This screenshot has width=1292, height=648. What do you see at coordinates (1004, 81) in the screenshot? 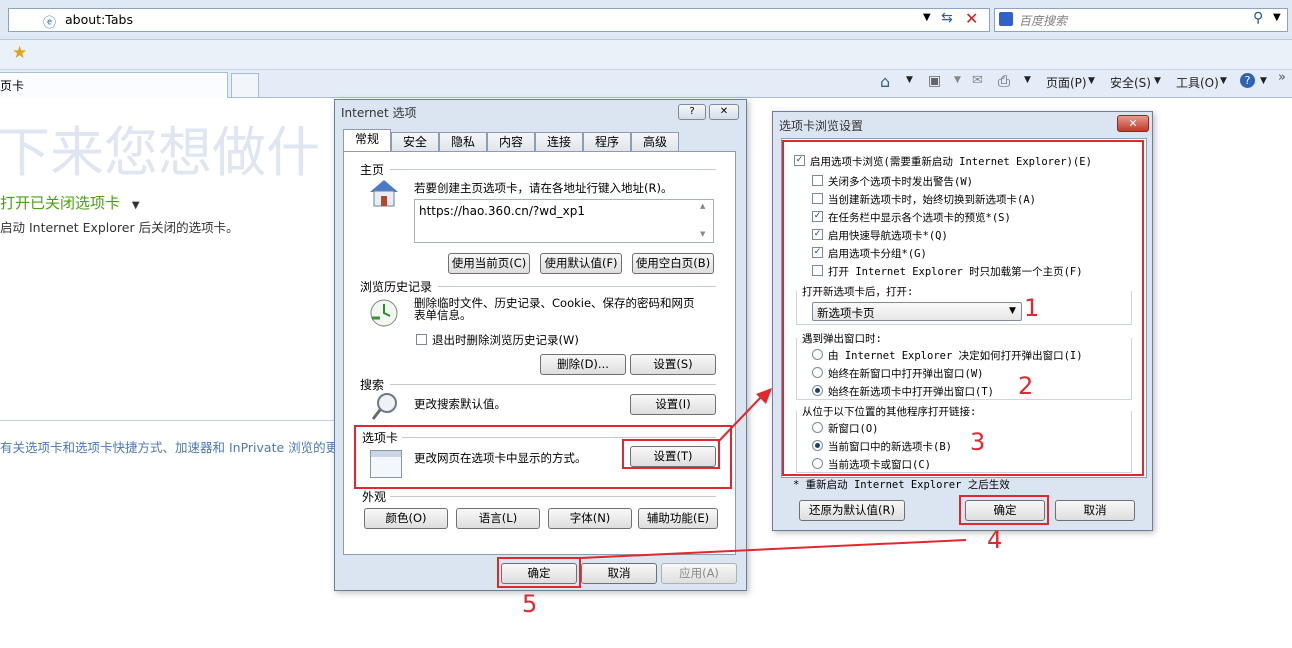
I see `print-icon: ⎙` at bounding box center [1004, 81].